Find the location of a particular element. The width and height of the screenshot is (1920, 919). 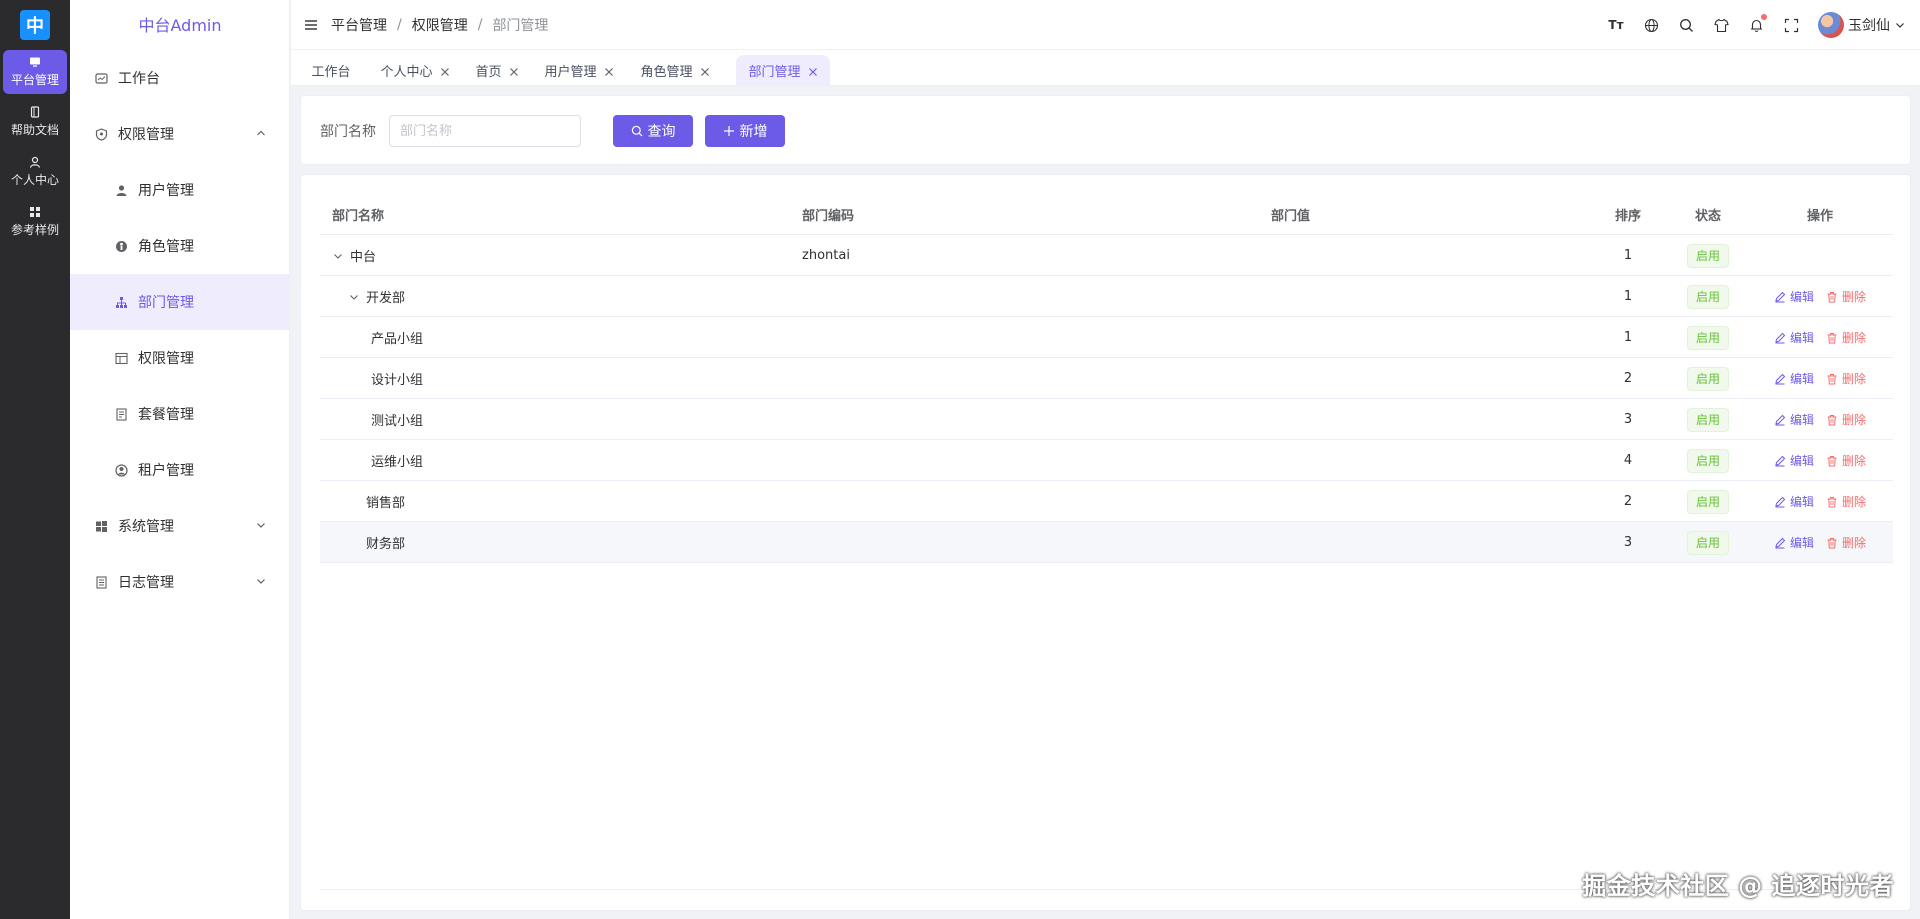

tab-label: 首页 is located at coordinates (488, 72).